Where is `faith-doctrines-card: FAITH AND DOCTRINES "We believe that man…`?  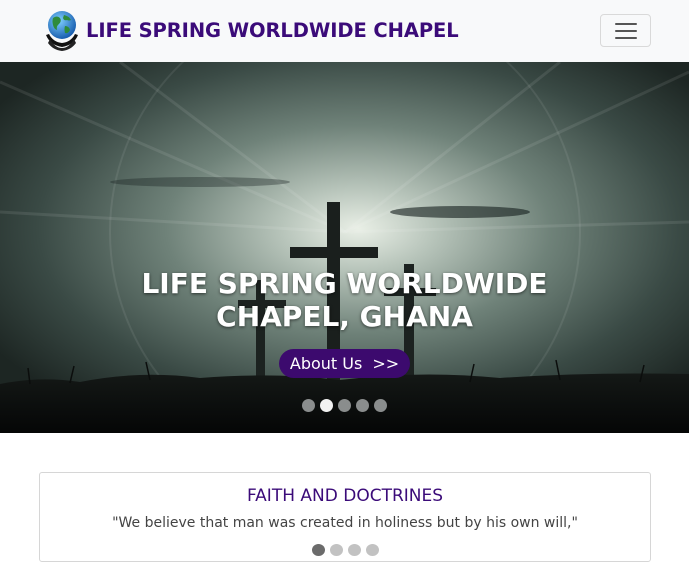
faith-doctrines-card: FAITH AND DOCTRINES "We believe that man… is located at coordinates (345, 517).